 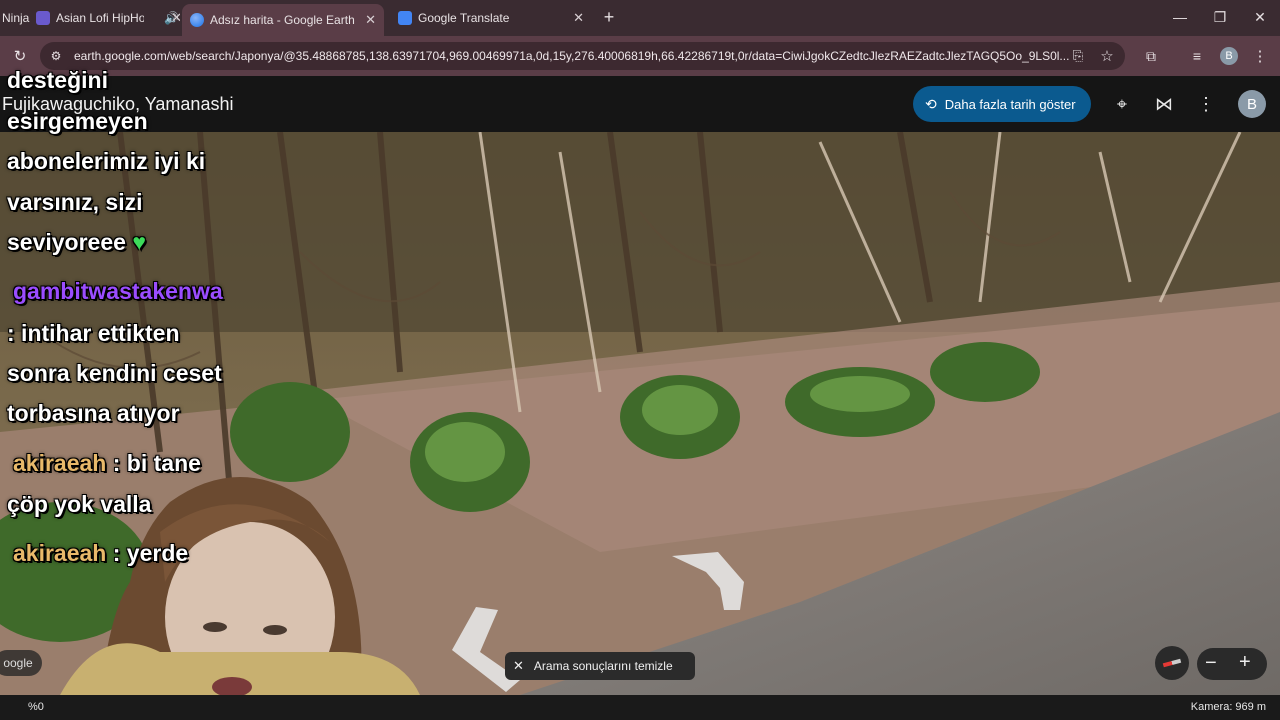 What do you see at coordinates (197, 20) in the screenshot?
I see `earth-favicon-icon` at bounding box center [197, 20].